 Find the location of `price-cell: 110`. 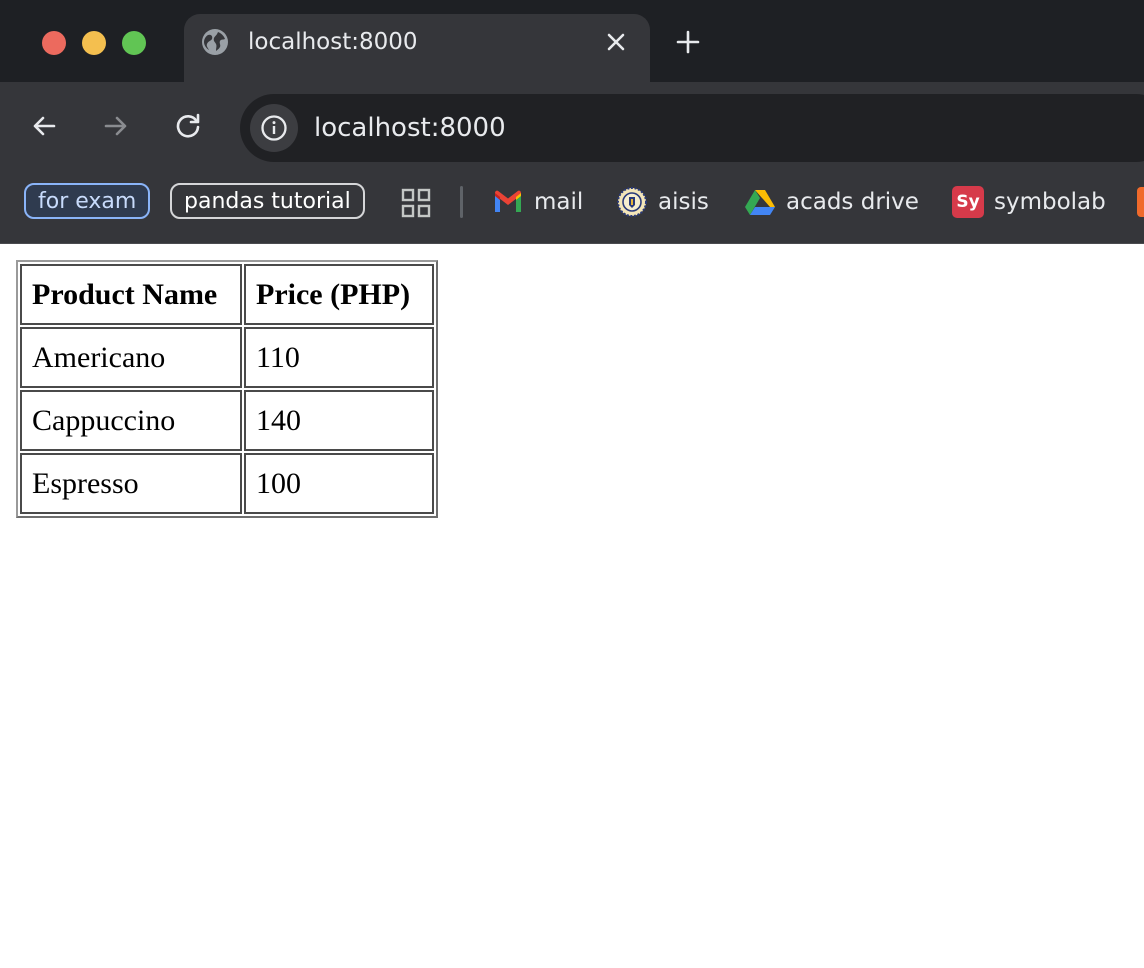

price-cell: 110 is located at coordinates (339, 357).